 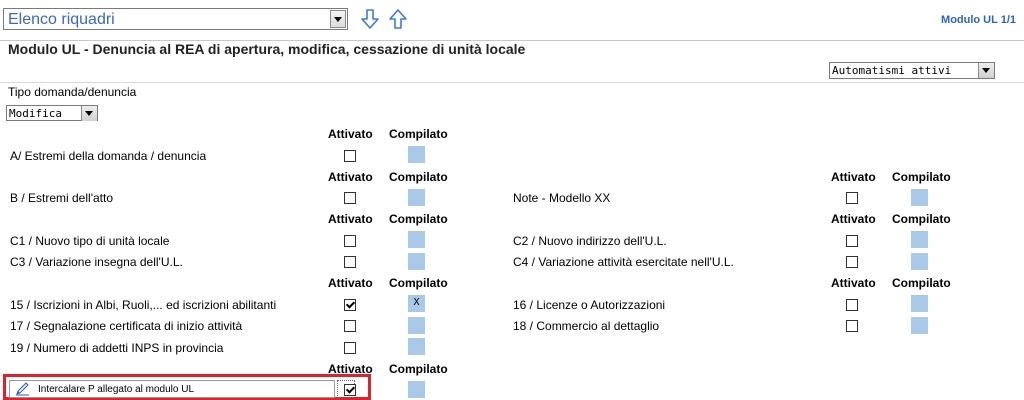 I want to click on module-page-indicator: Modulo UL 1/1, so click(x=978, y=20).